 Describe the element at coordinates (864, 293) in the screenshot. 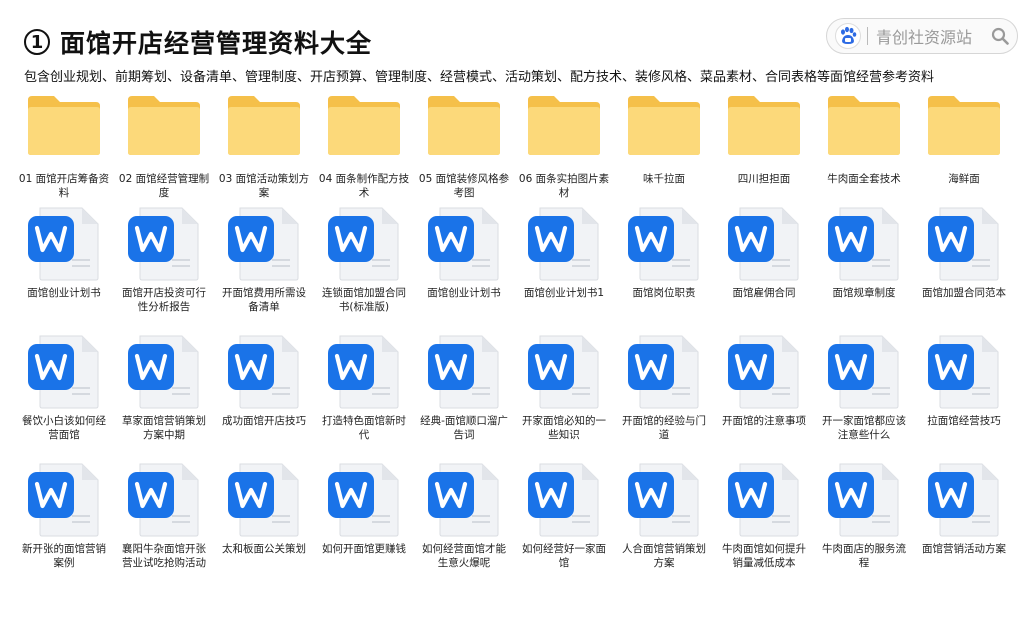

I see `item-label: 面馆规章制度` at that location.